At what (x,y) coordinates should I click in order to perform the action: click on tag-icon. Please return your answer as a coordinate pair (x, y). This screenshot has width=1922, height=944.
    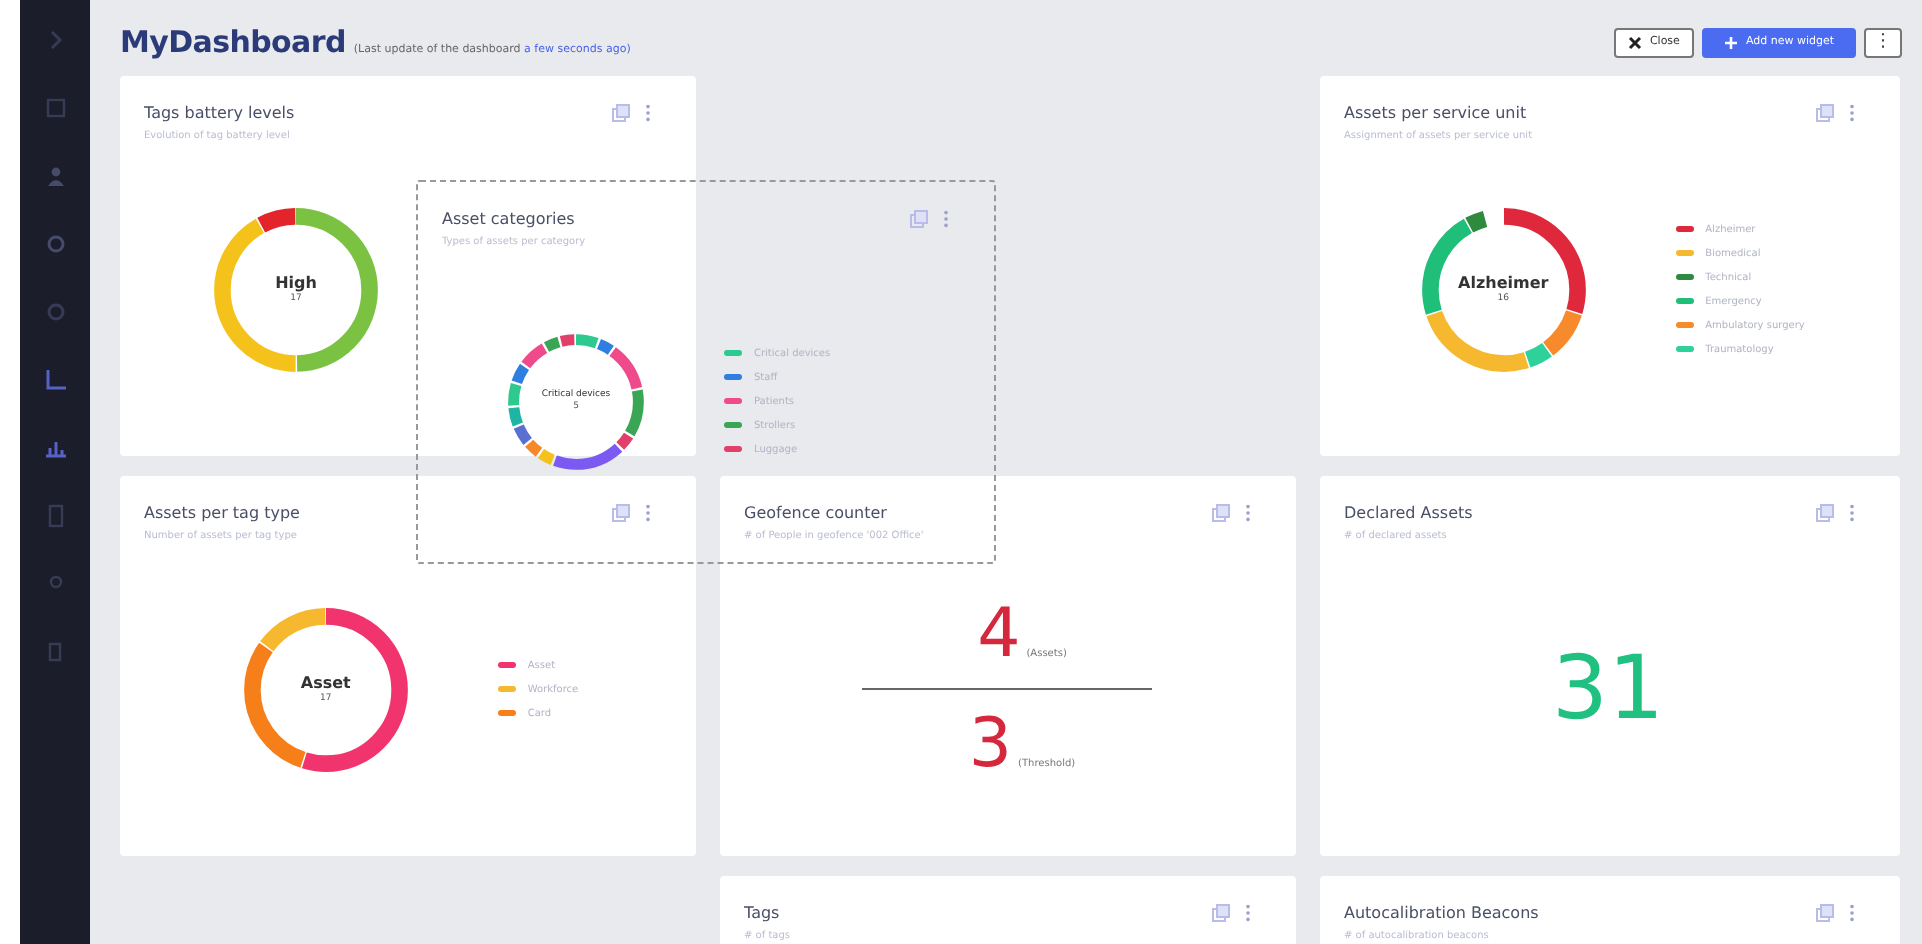
    Looking at the image, I should click on (55, 652).